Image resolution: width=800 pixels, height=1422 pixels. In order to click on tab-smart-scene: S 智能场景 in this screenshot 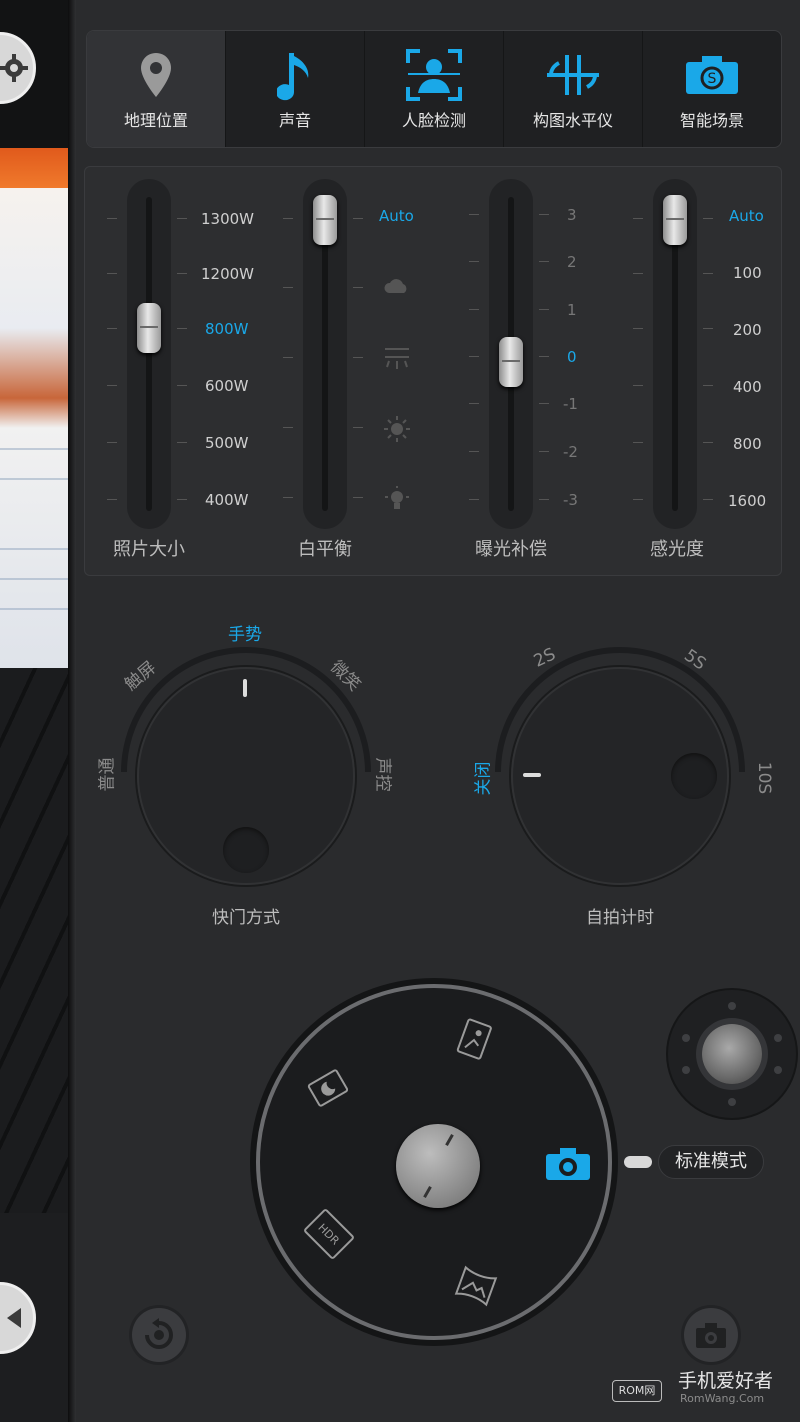, I will do `click(712, 89)`.